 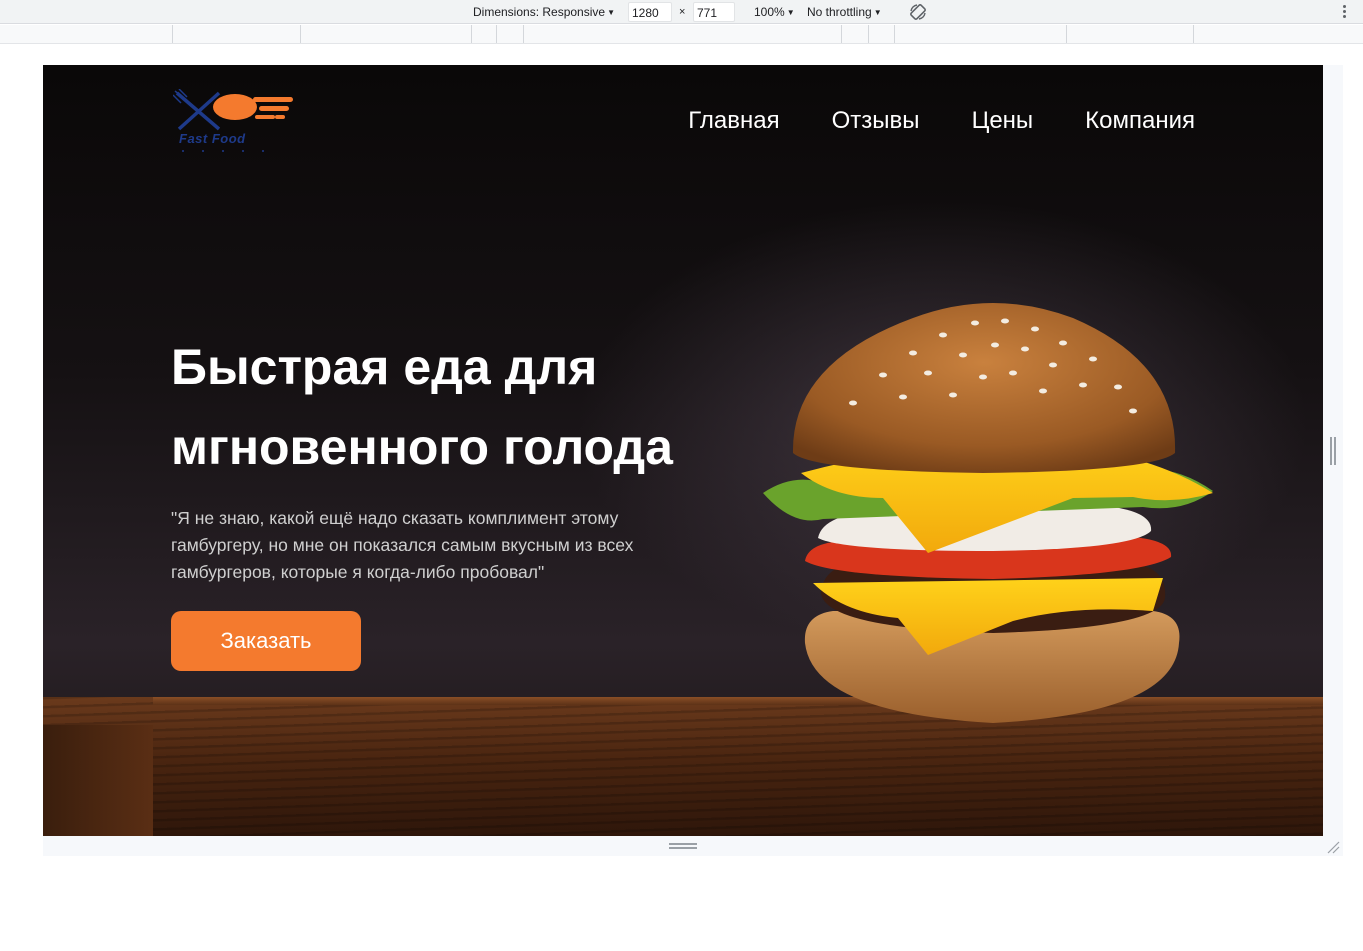 I want to click on kebab-menu-icon, so click(x=1345, y=12).